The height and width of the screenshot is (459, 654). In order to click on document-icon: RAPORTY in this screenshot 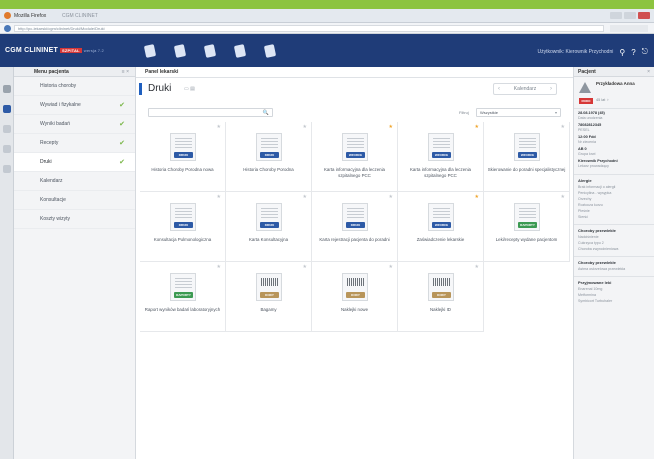, I will do `click(183, 287)`.